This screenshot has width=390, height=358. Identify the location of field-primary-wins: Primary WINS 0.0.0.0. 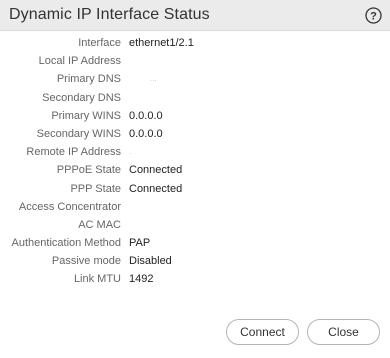
(195, 116).